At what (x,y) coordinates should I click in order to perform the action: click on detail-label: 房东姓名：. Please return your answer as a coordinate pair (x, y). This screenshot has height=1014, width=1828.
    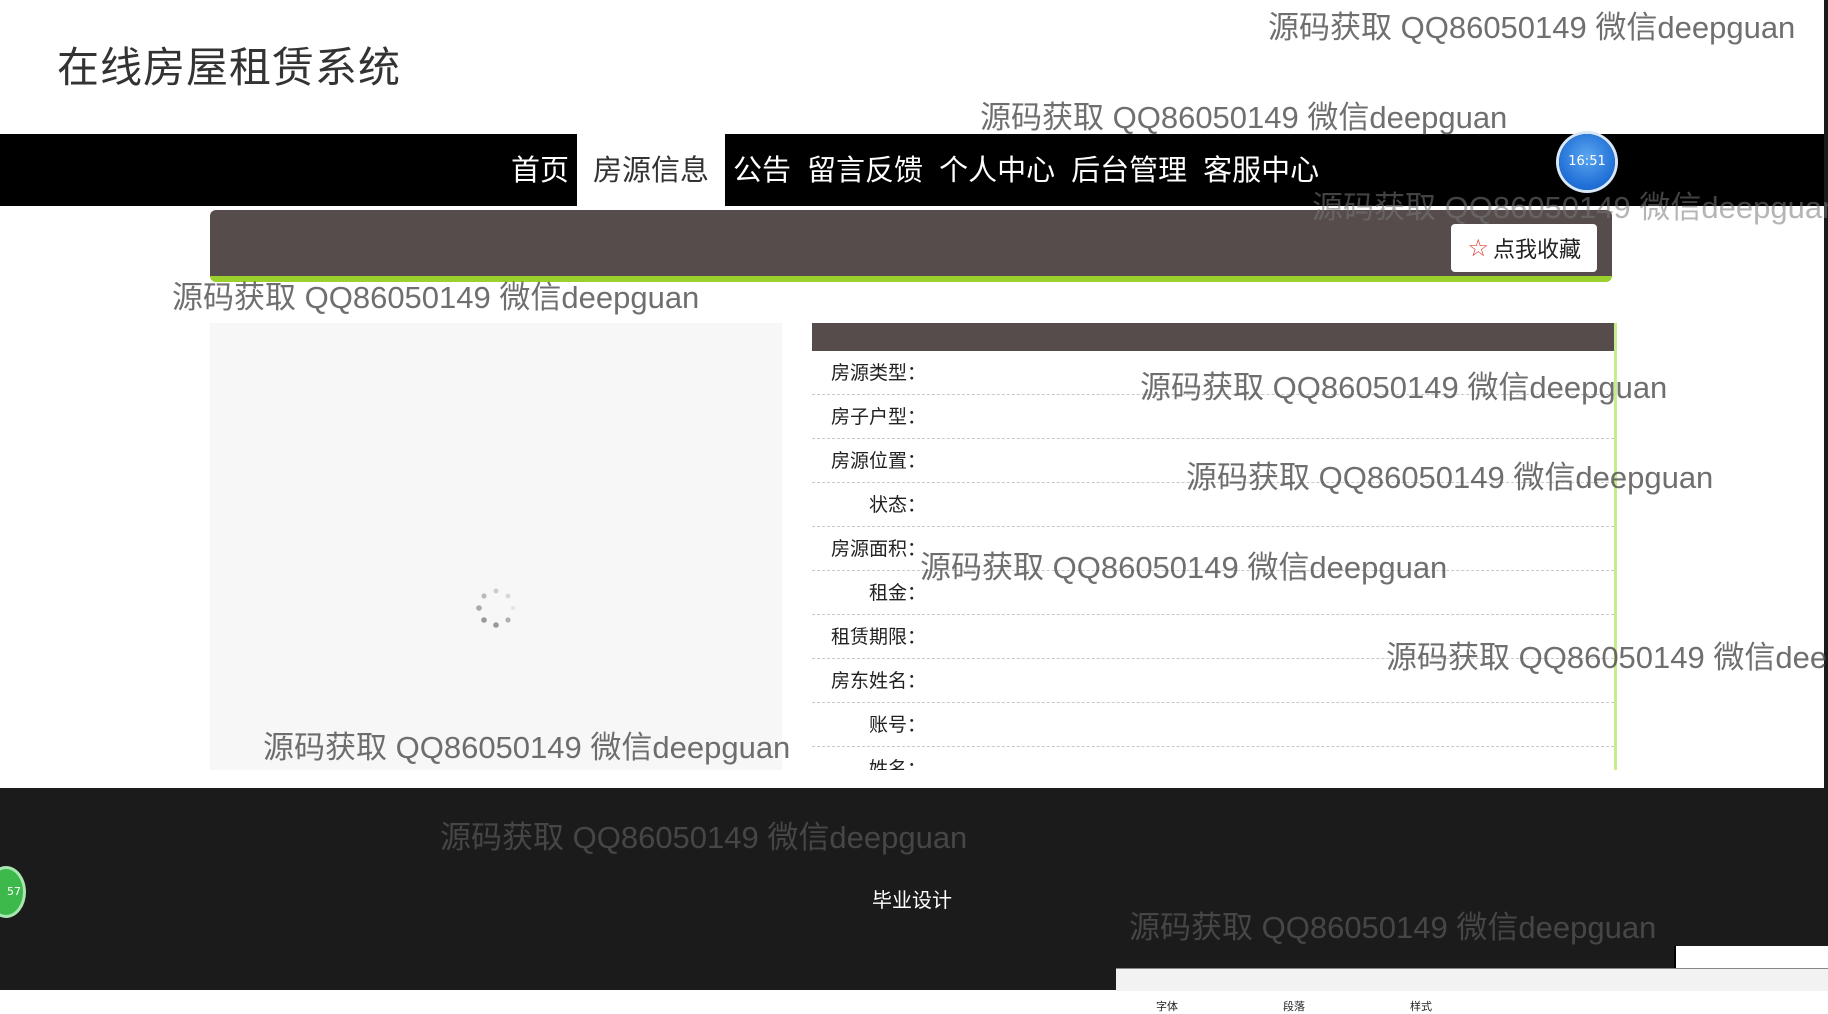
    Looking at the image, I should click on (878, 681).